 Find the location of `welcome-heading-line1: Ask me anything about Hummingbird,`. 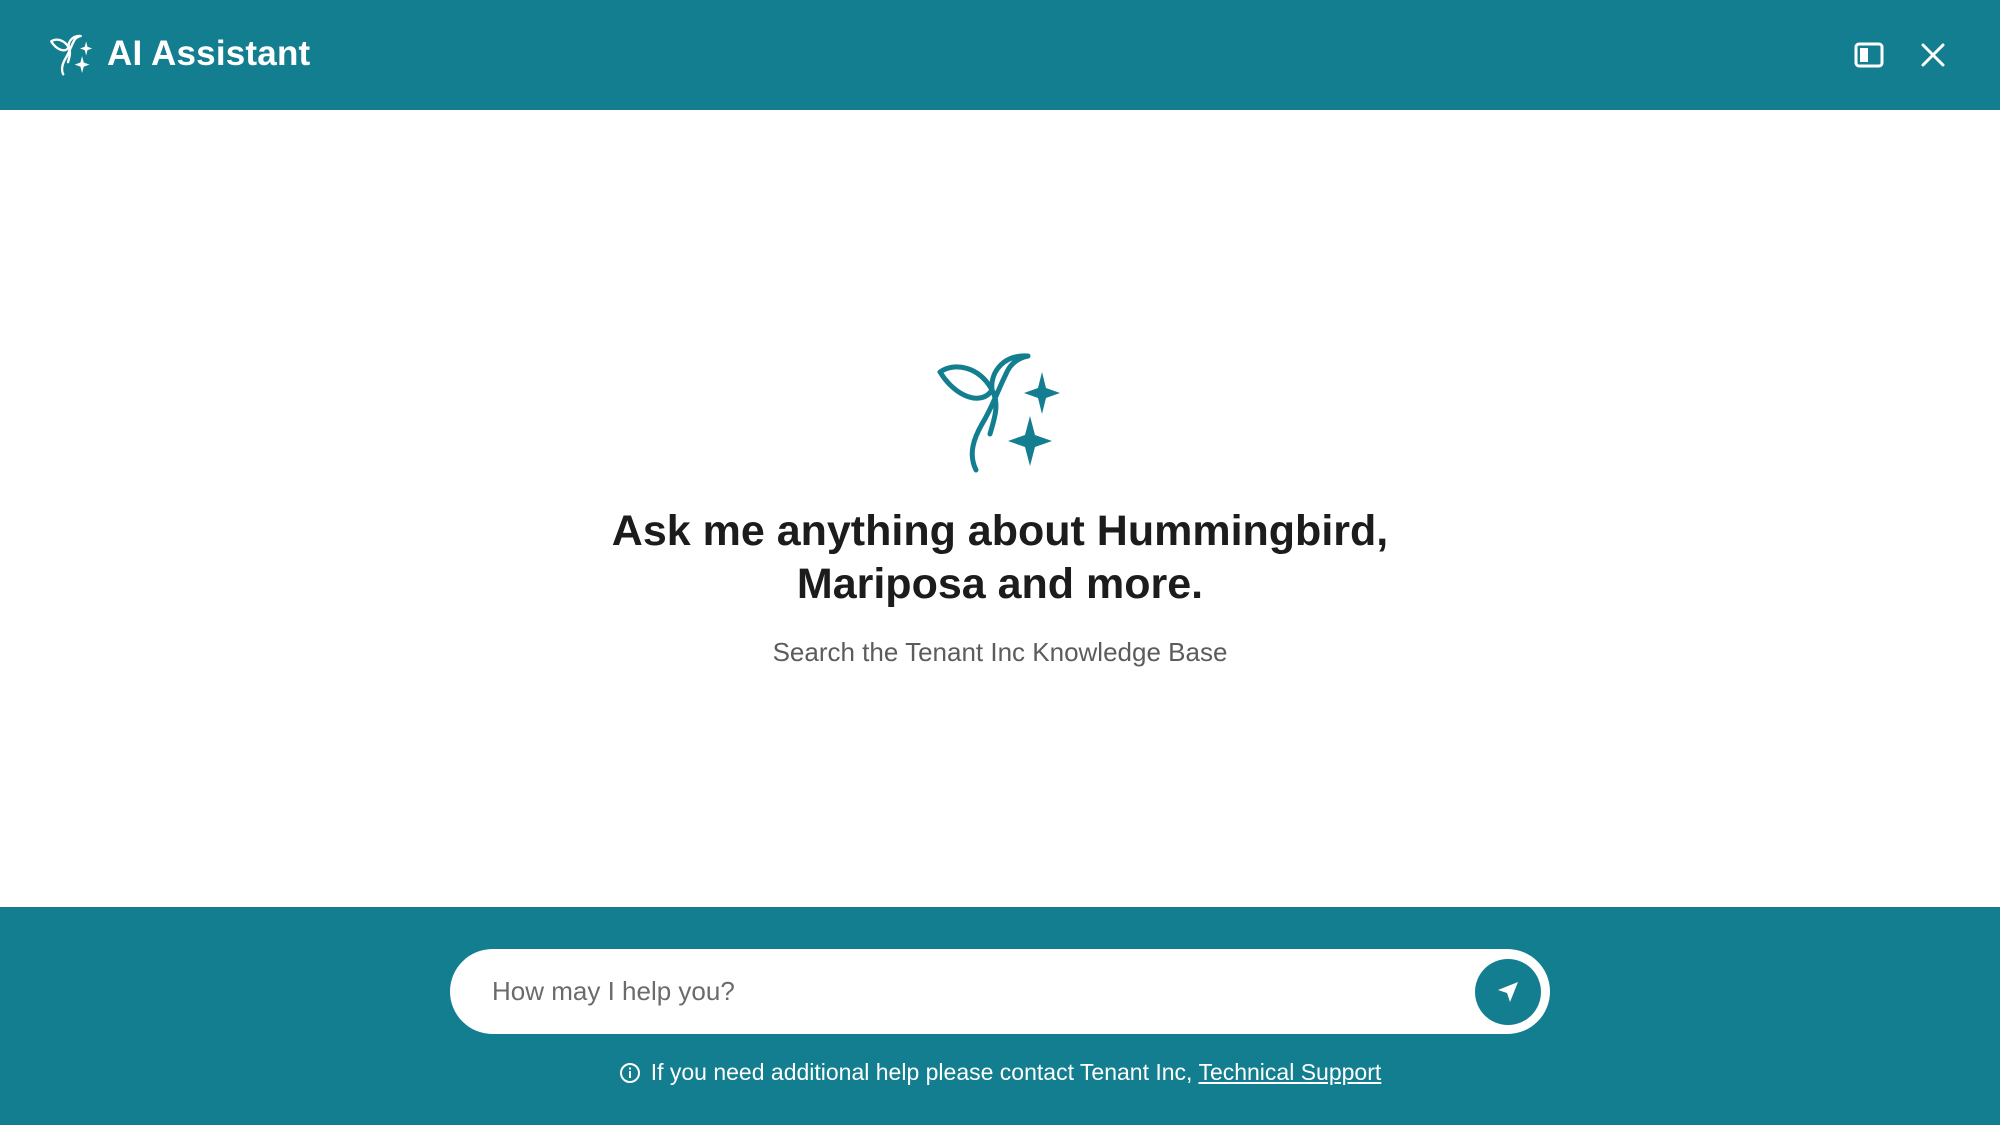

welcome-heading-line1: Ask me anything about Hummingbird, is located at coordinates (1000, 531).